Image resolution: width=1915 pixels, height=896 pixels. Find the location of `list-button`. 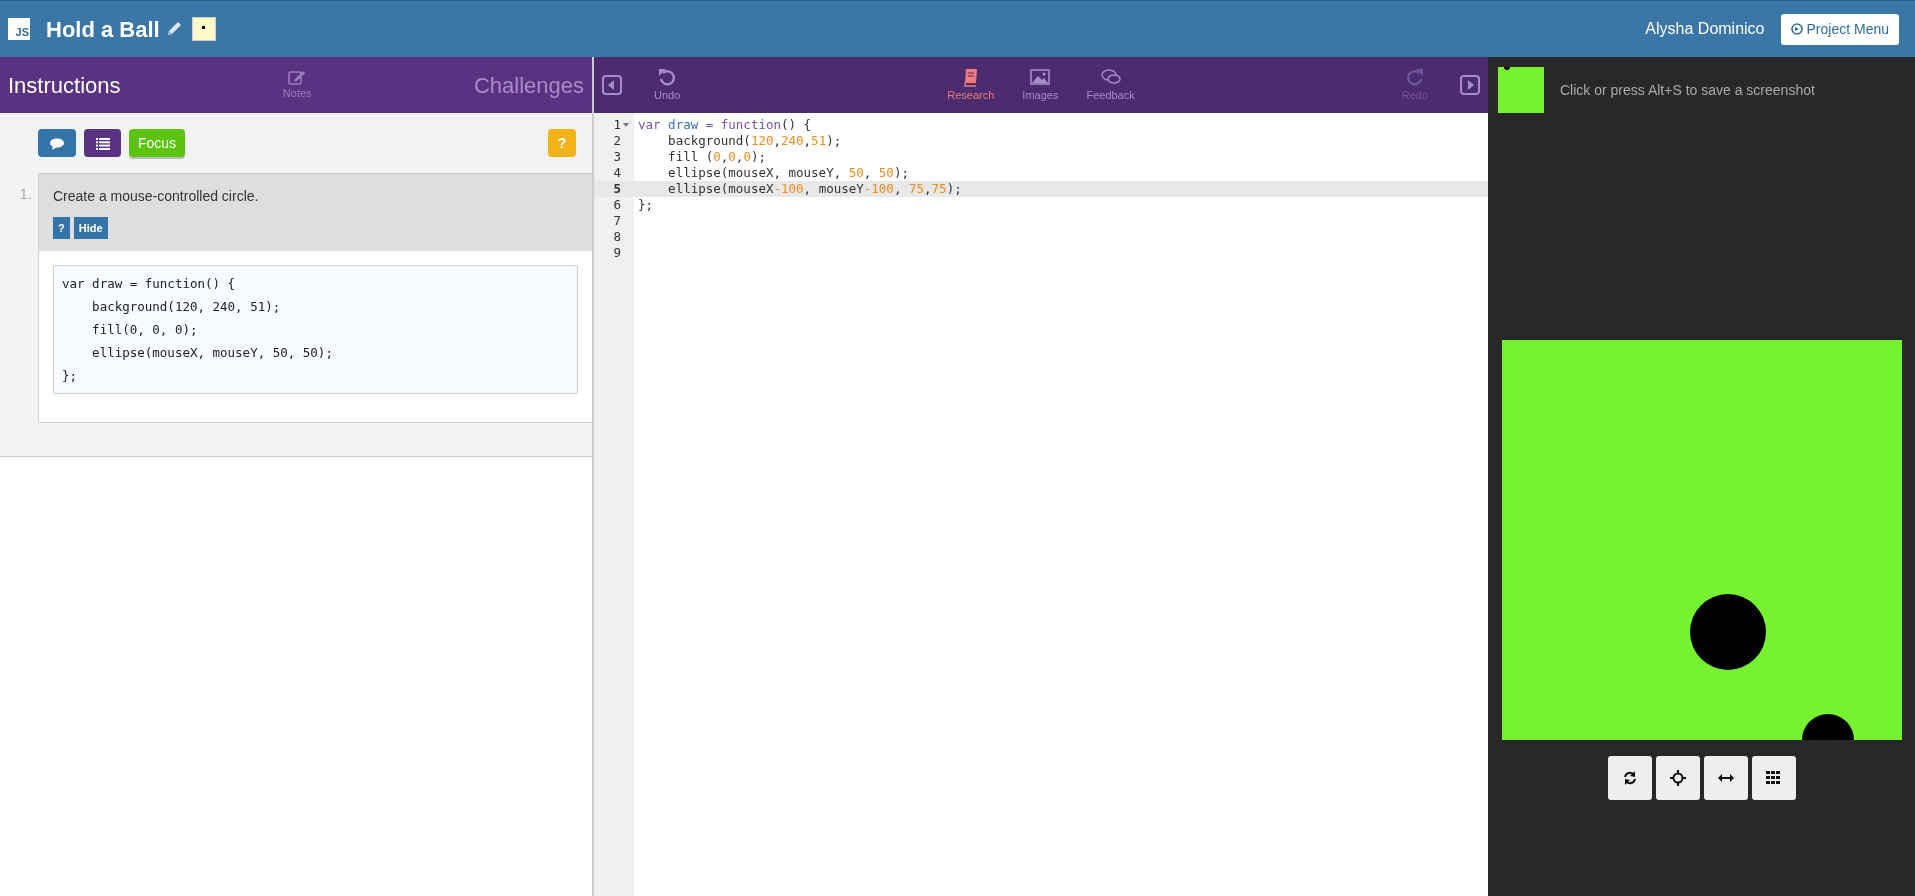

list-button is located at coordinates (102, 143).